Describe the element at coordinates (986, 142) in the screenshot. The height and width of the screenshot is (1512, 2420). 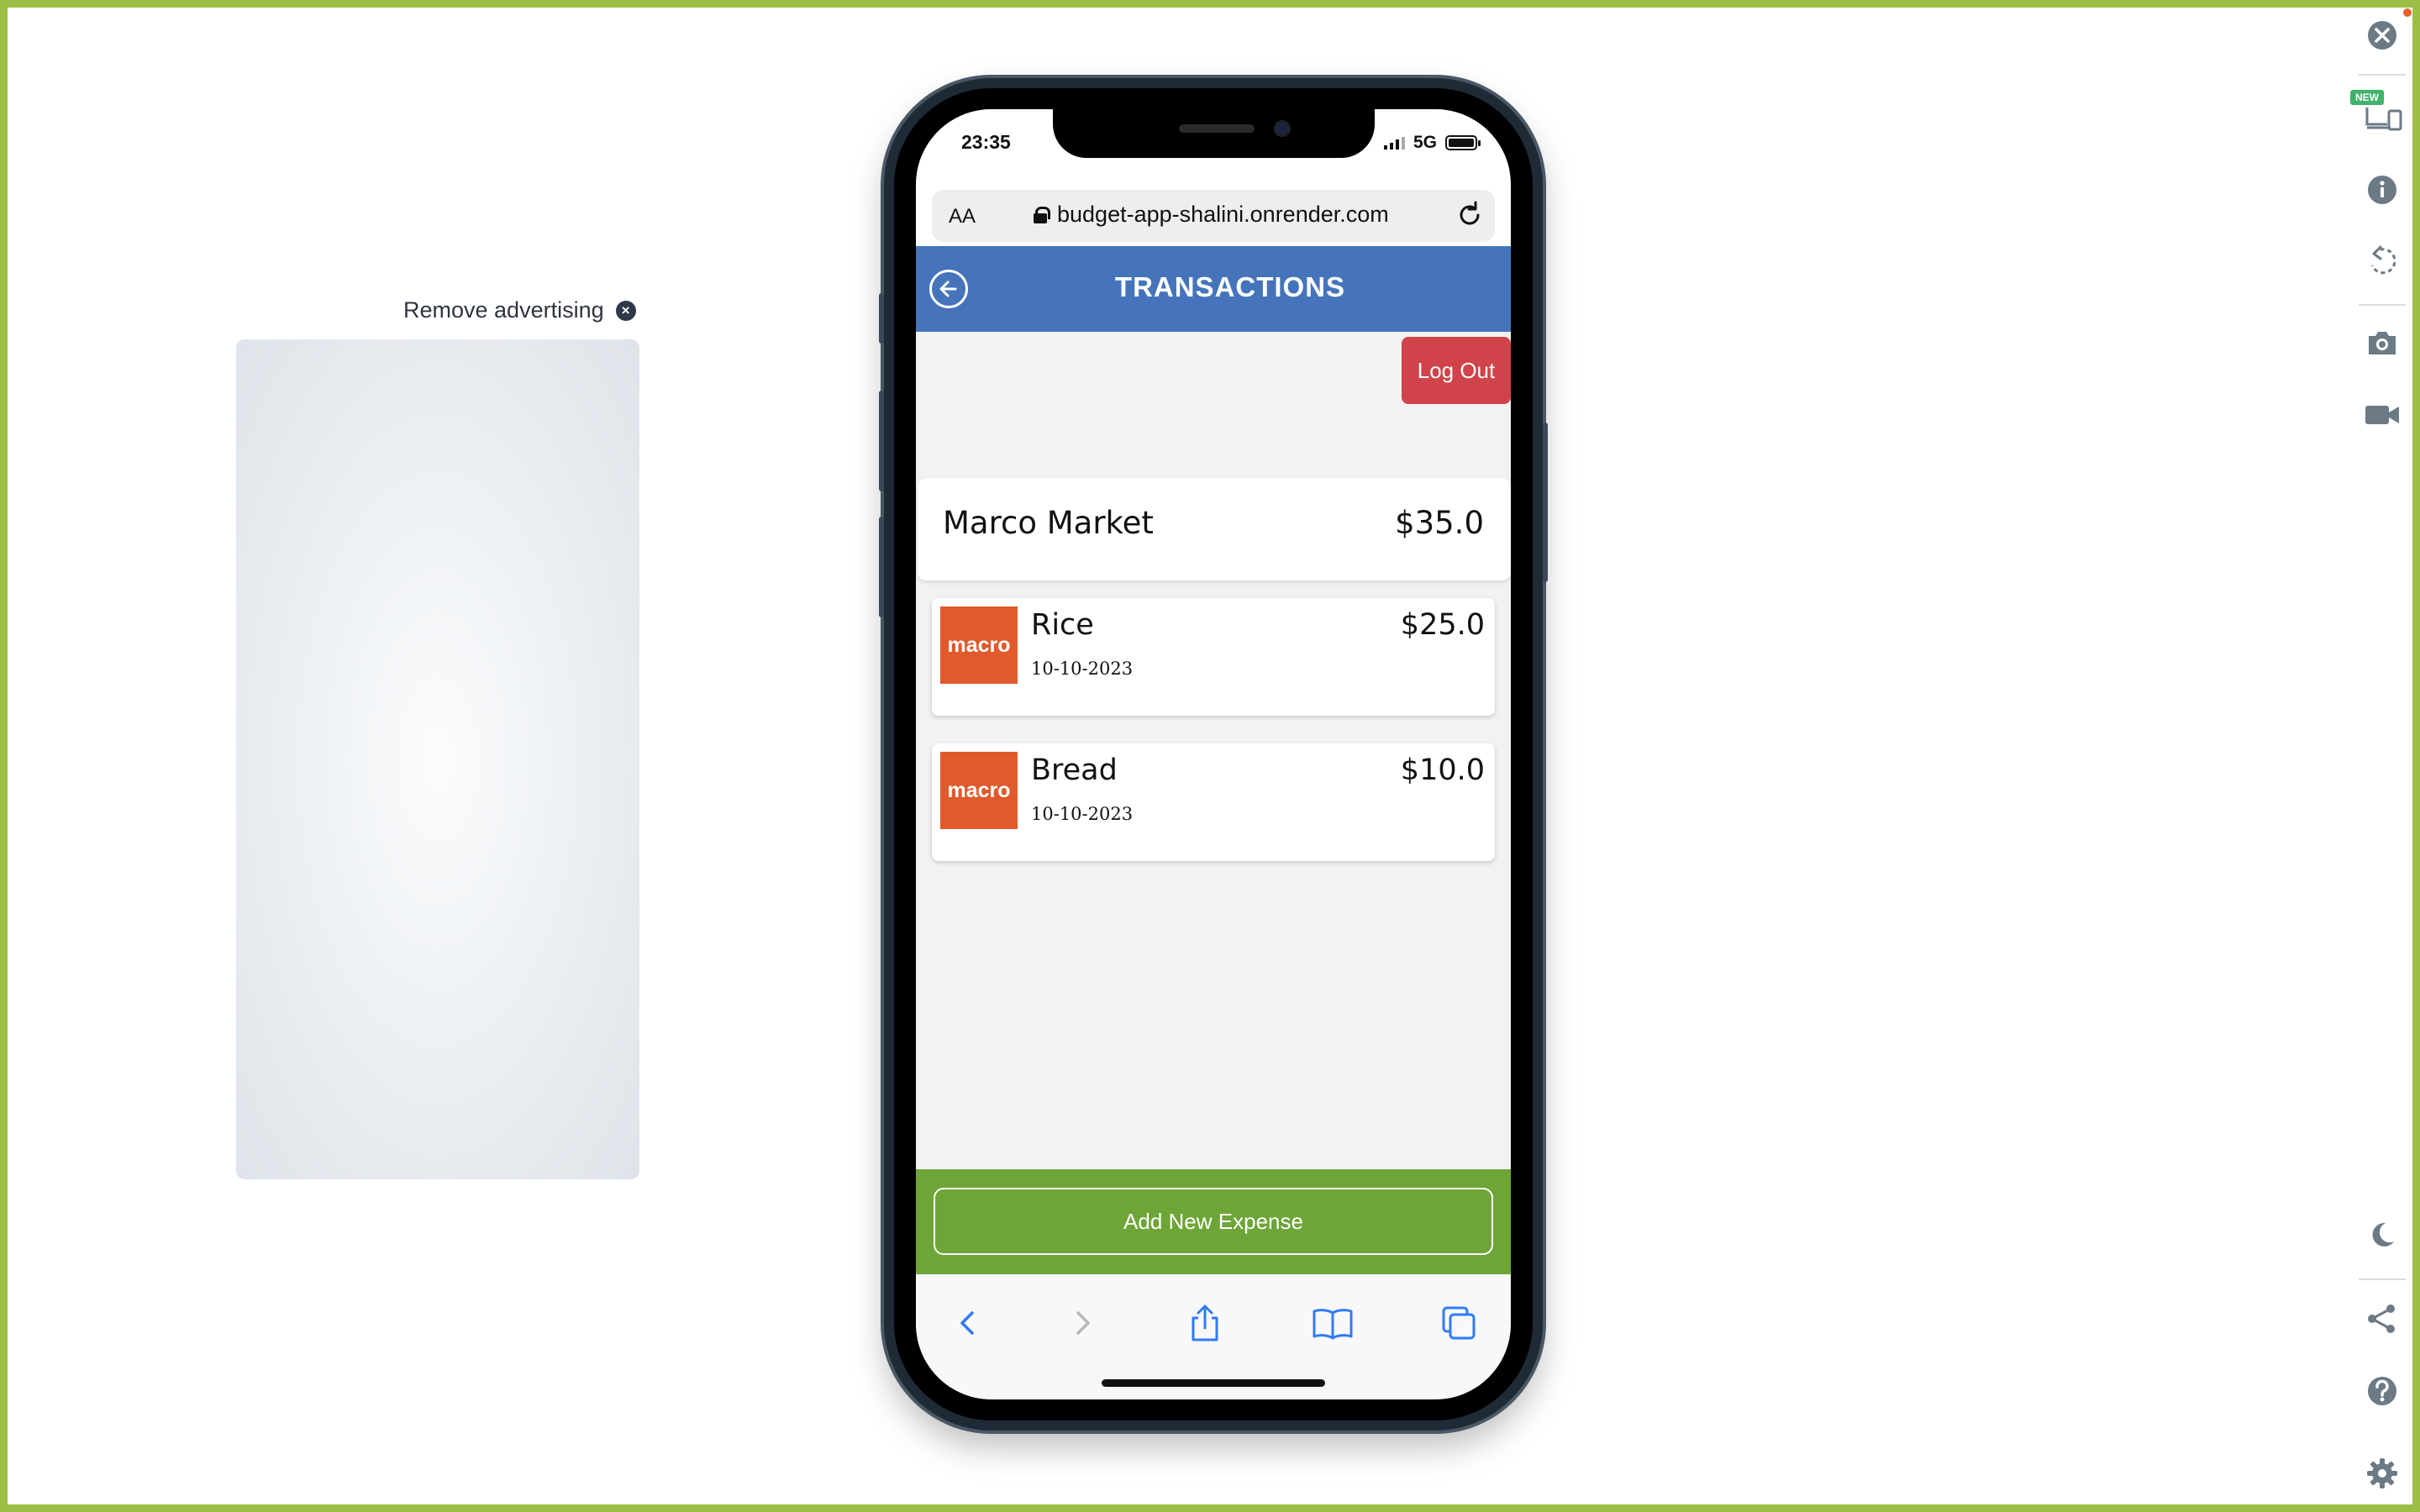
I see `status-time: 23:35` at that location.